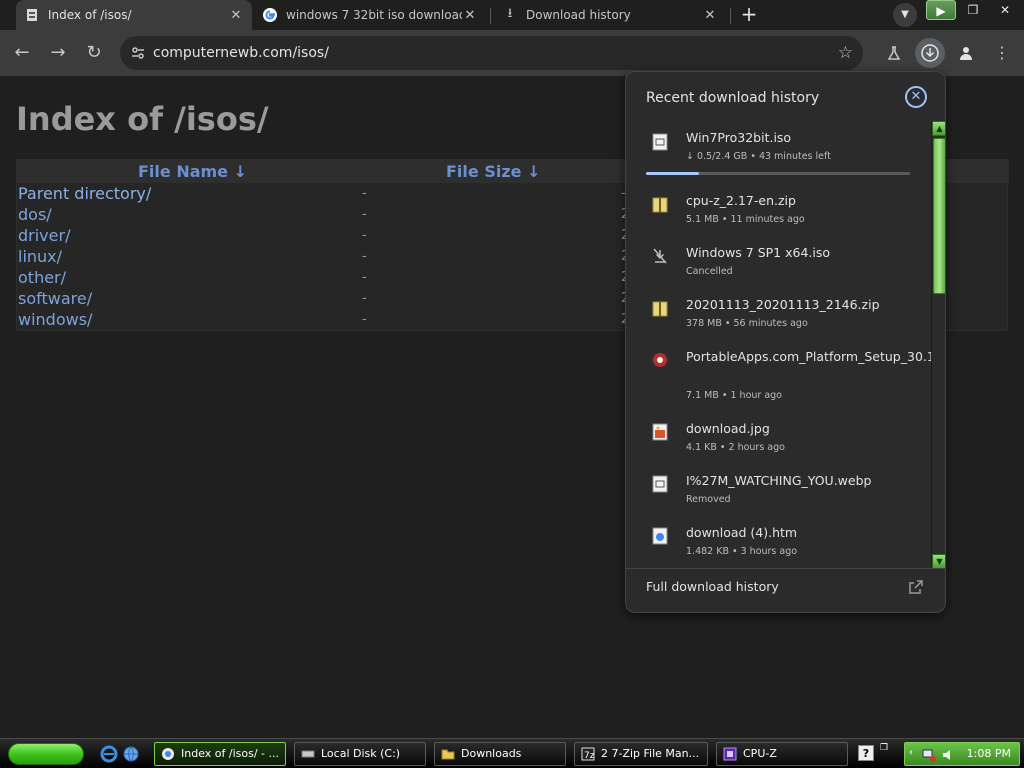 Image resolution: width=1024 pixels, height=768 pixels. What do you see at coordinates (894, 53) in the screenshot?
I see `labs-flask-icon` at bounding box center [894, 53].